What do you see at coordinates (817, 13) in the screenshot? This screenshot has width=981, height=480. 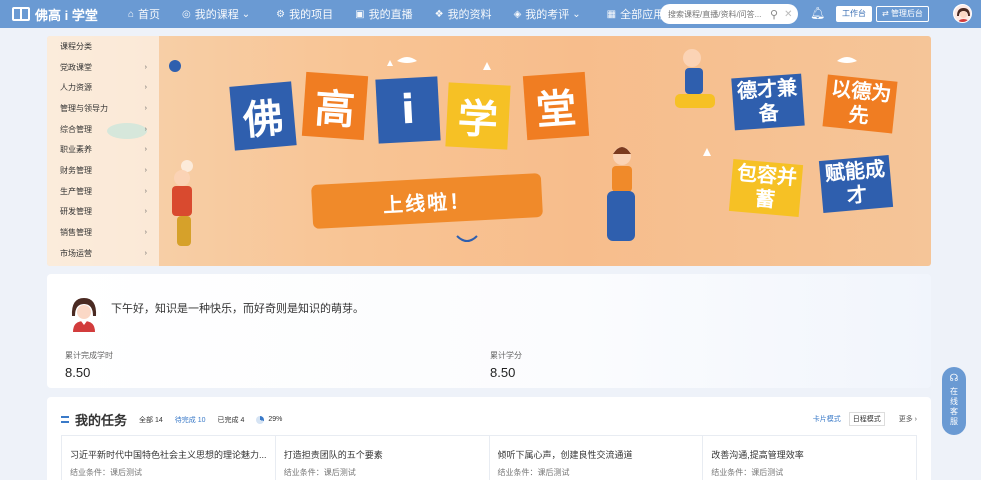 I see `bell-icon: 🔔︎` at bounding box center [817, 13].